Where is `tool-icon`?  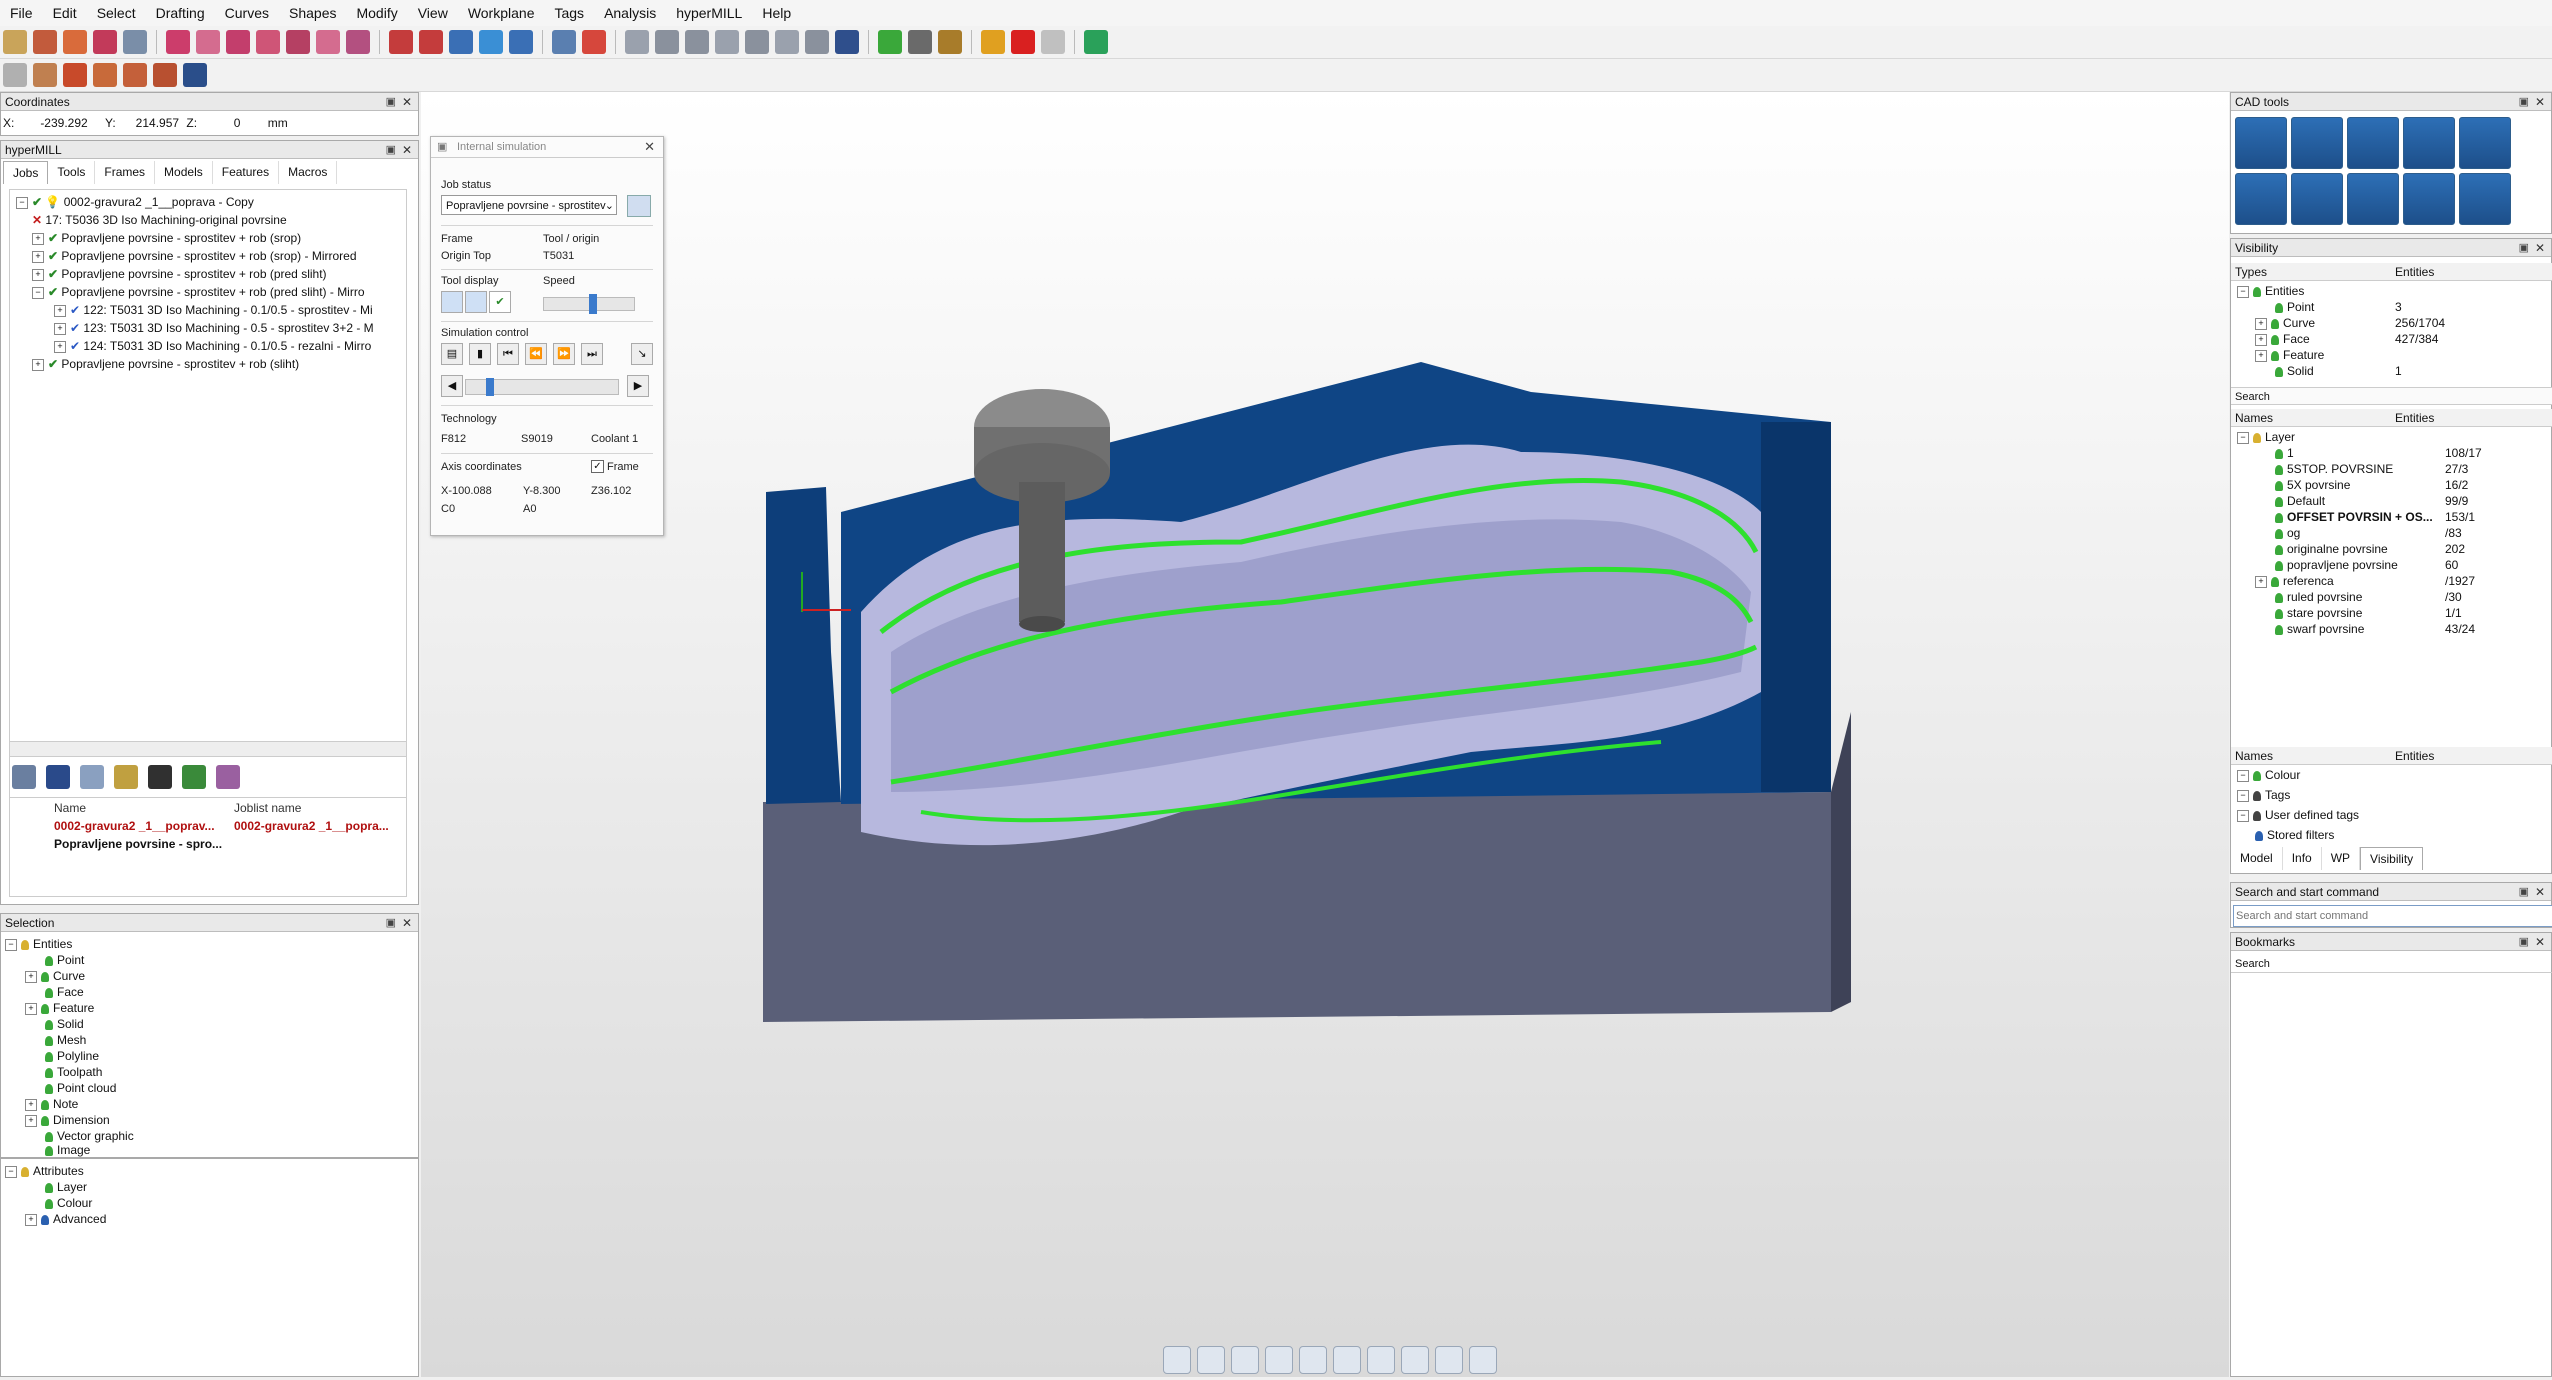
tool-icon is located at coordinates (1415, 1360).